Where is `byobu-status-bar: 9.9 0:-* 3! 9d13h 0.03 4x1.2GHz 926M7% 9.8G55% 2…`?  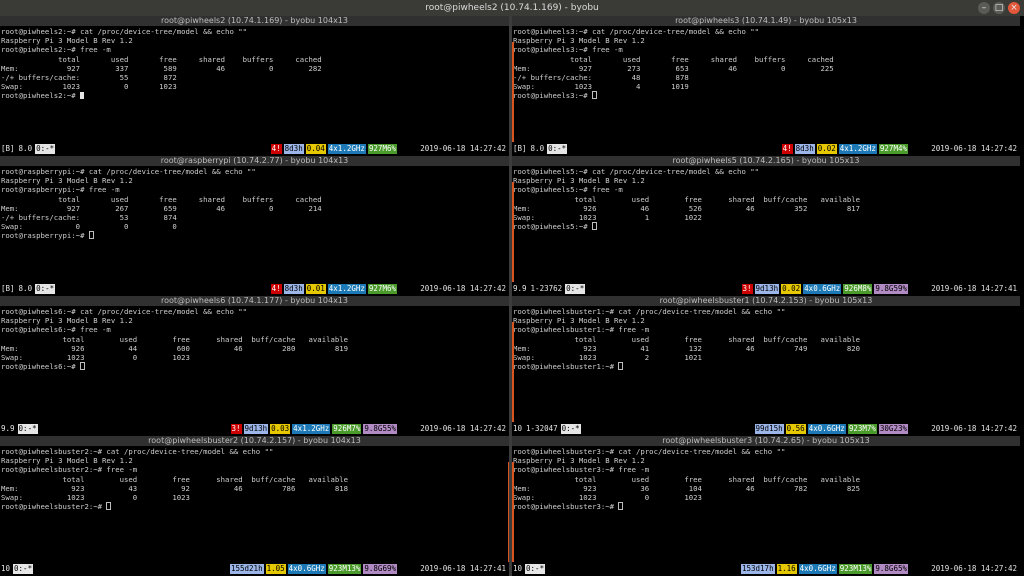 byobu-status-bar: 9.9 0:-* 3! 9d13h 0.03 4x1.2GHz 926M7% 9.8G55% 2… is located at coordinates (254, 429).